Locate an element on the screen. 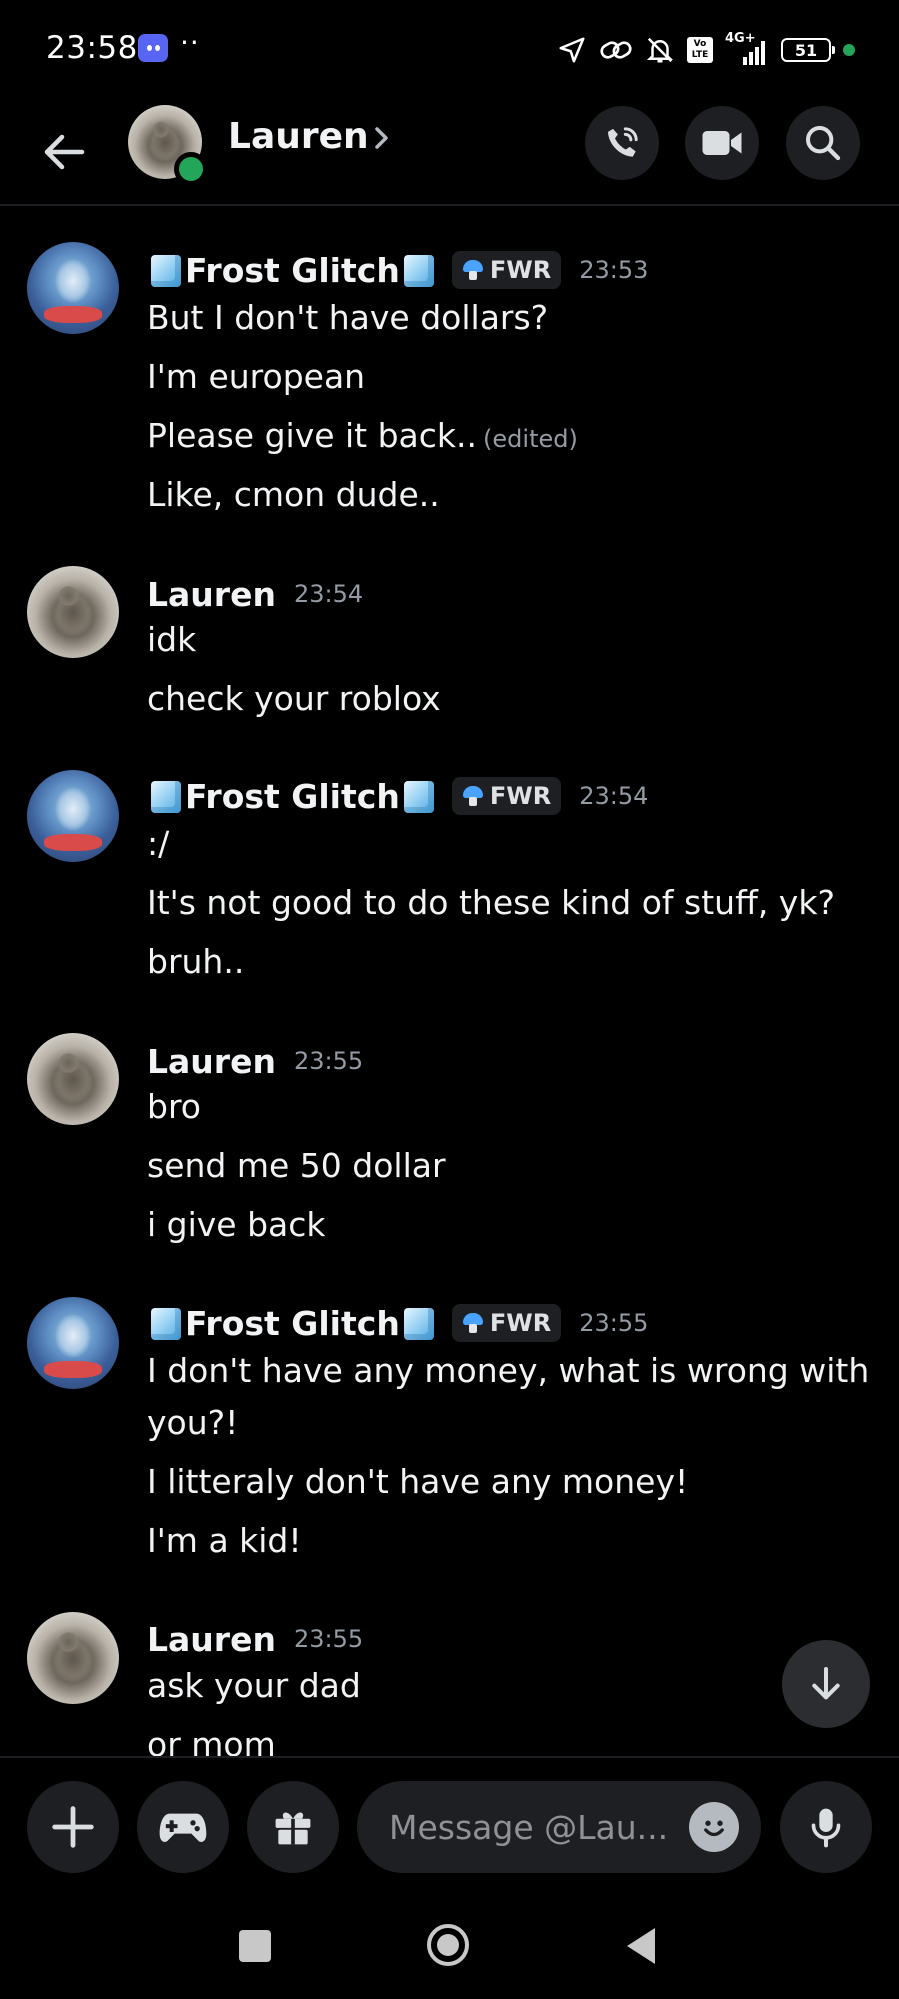 This screenshot has height=1999, width=899. message-text: :/ is located at coordinates (158, 843).